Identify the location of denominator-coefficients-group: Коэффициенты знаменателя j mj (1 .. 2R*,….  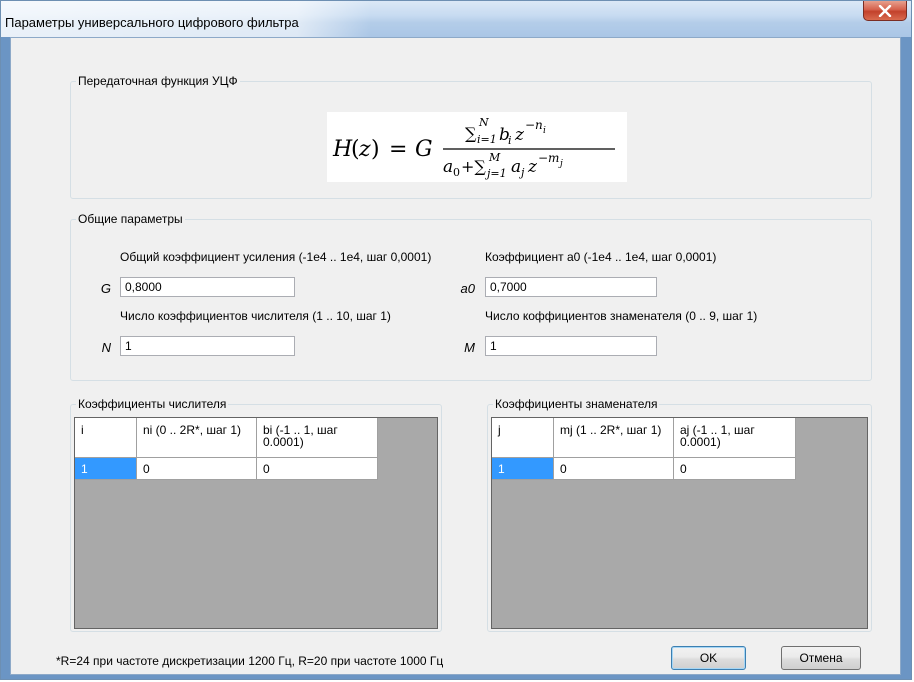
(679, 514).